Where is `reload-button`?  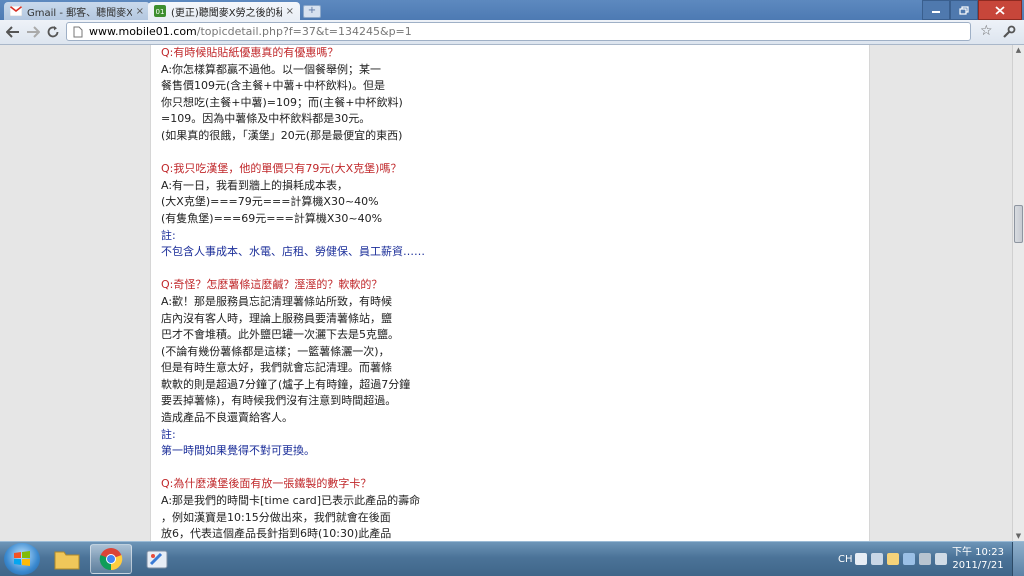 reload-button is located at coordinates (53, 32).